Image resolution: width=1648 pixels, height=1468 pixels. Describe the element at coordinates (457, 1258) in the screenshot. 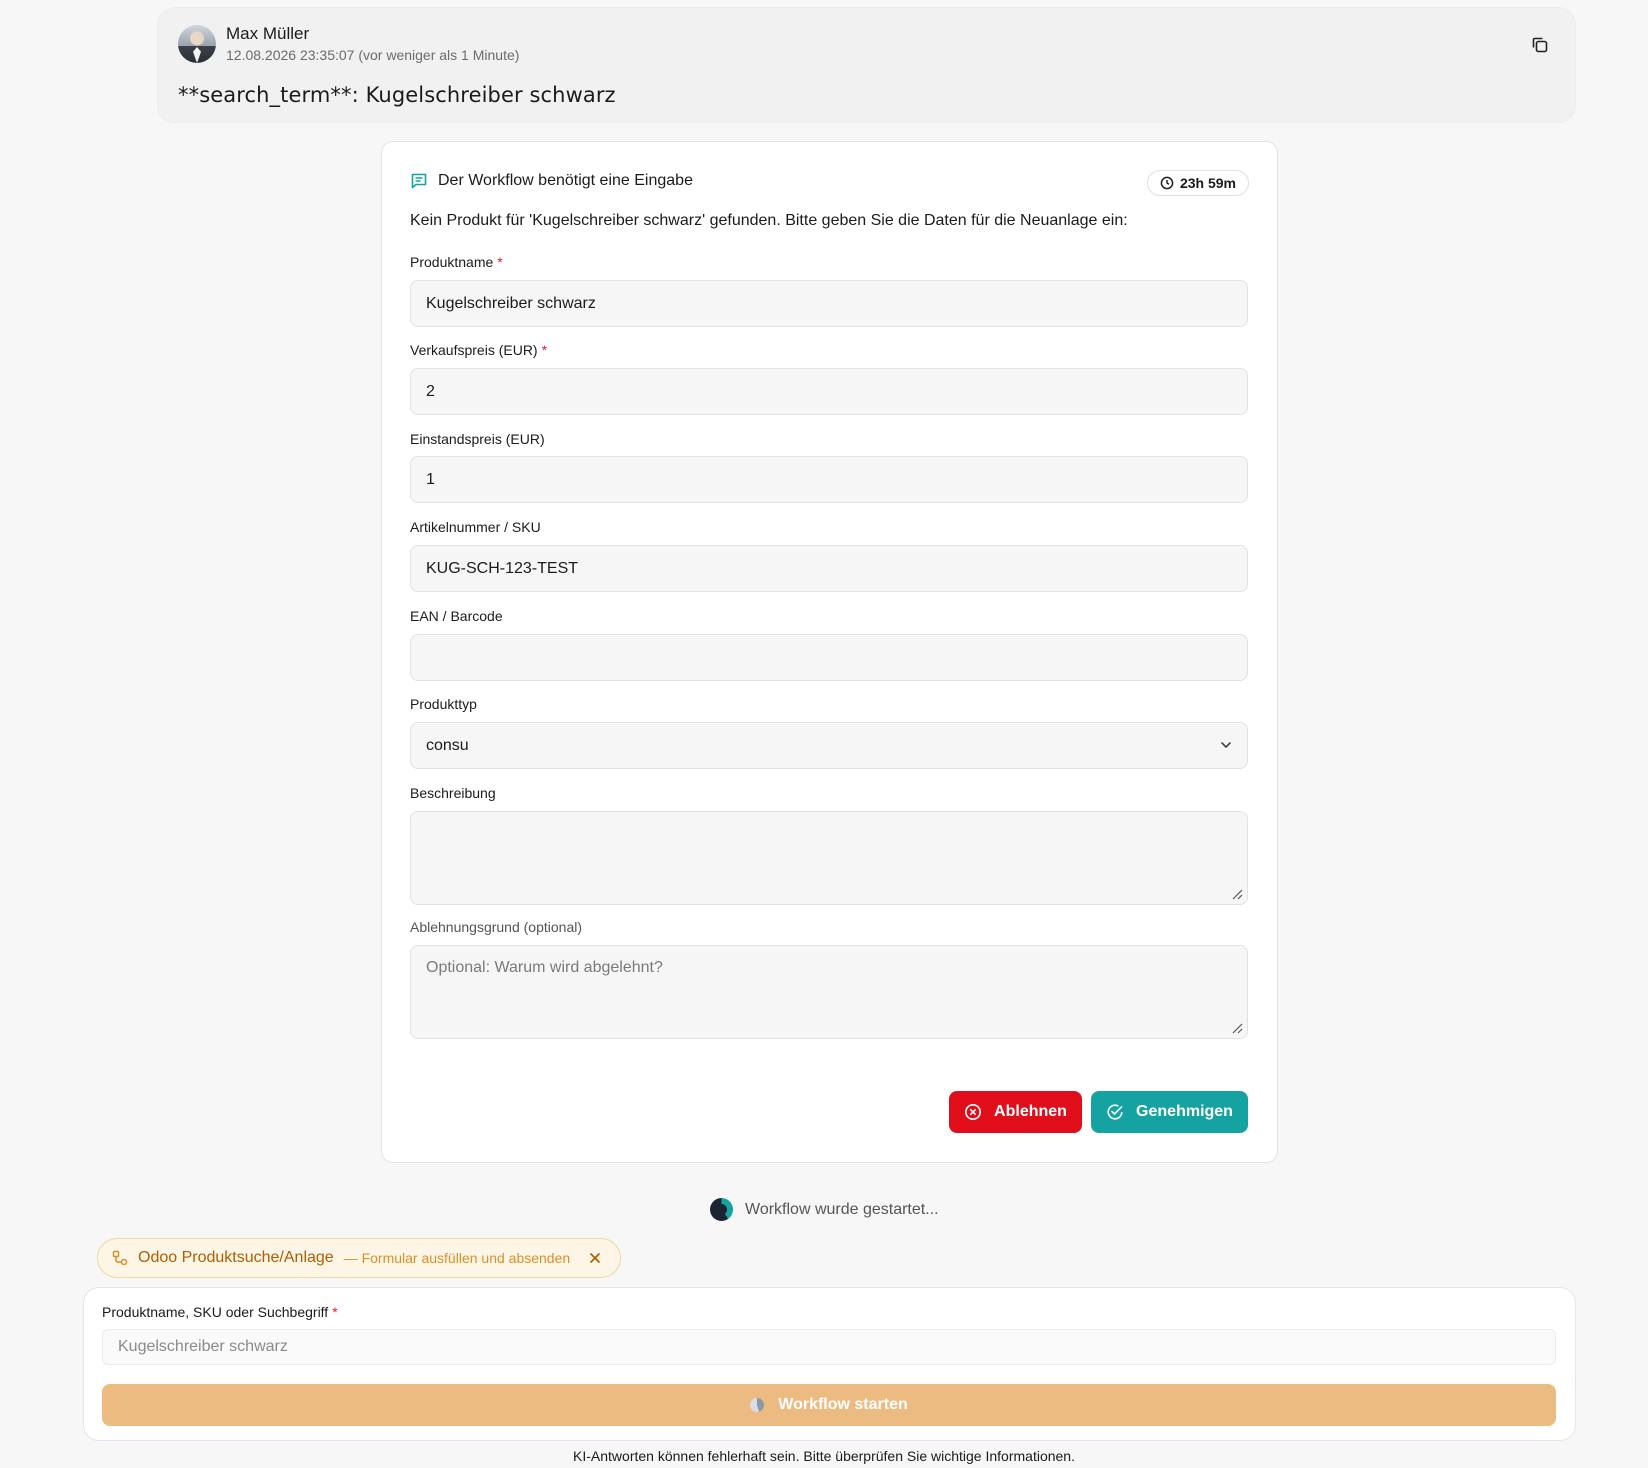

I see `workflow-chip-subtitle: — Formular ausfüllen und absenden` at that location.